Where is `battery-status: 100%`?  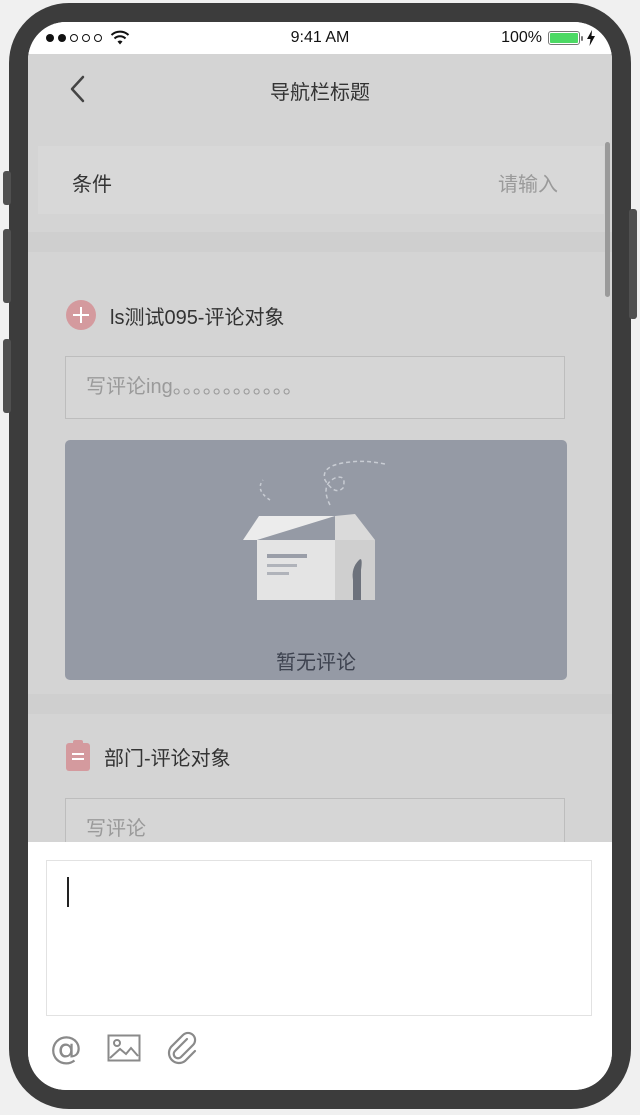 battery-status: 100% is located at coordinates (548, 38).